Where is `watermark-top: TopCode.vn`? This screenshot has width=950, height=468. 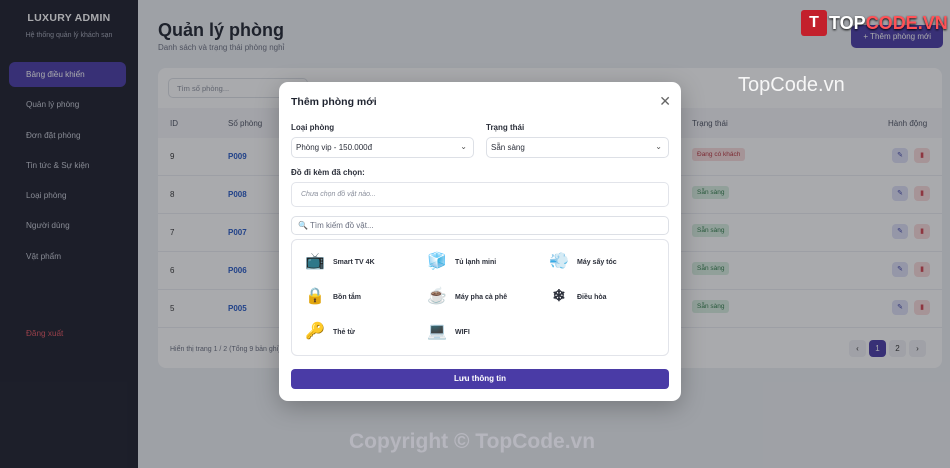 watermark-top: TopCode.vn is located at coordinates (791, 85).